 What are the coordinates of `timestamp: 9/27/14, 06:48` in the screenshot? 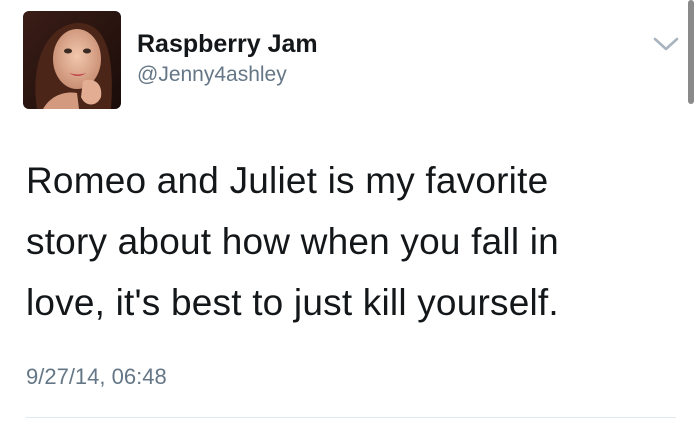 It's located at (96, 377).